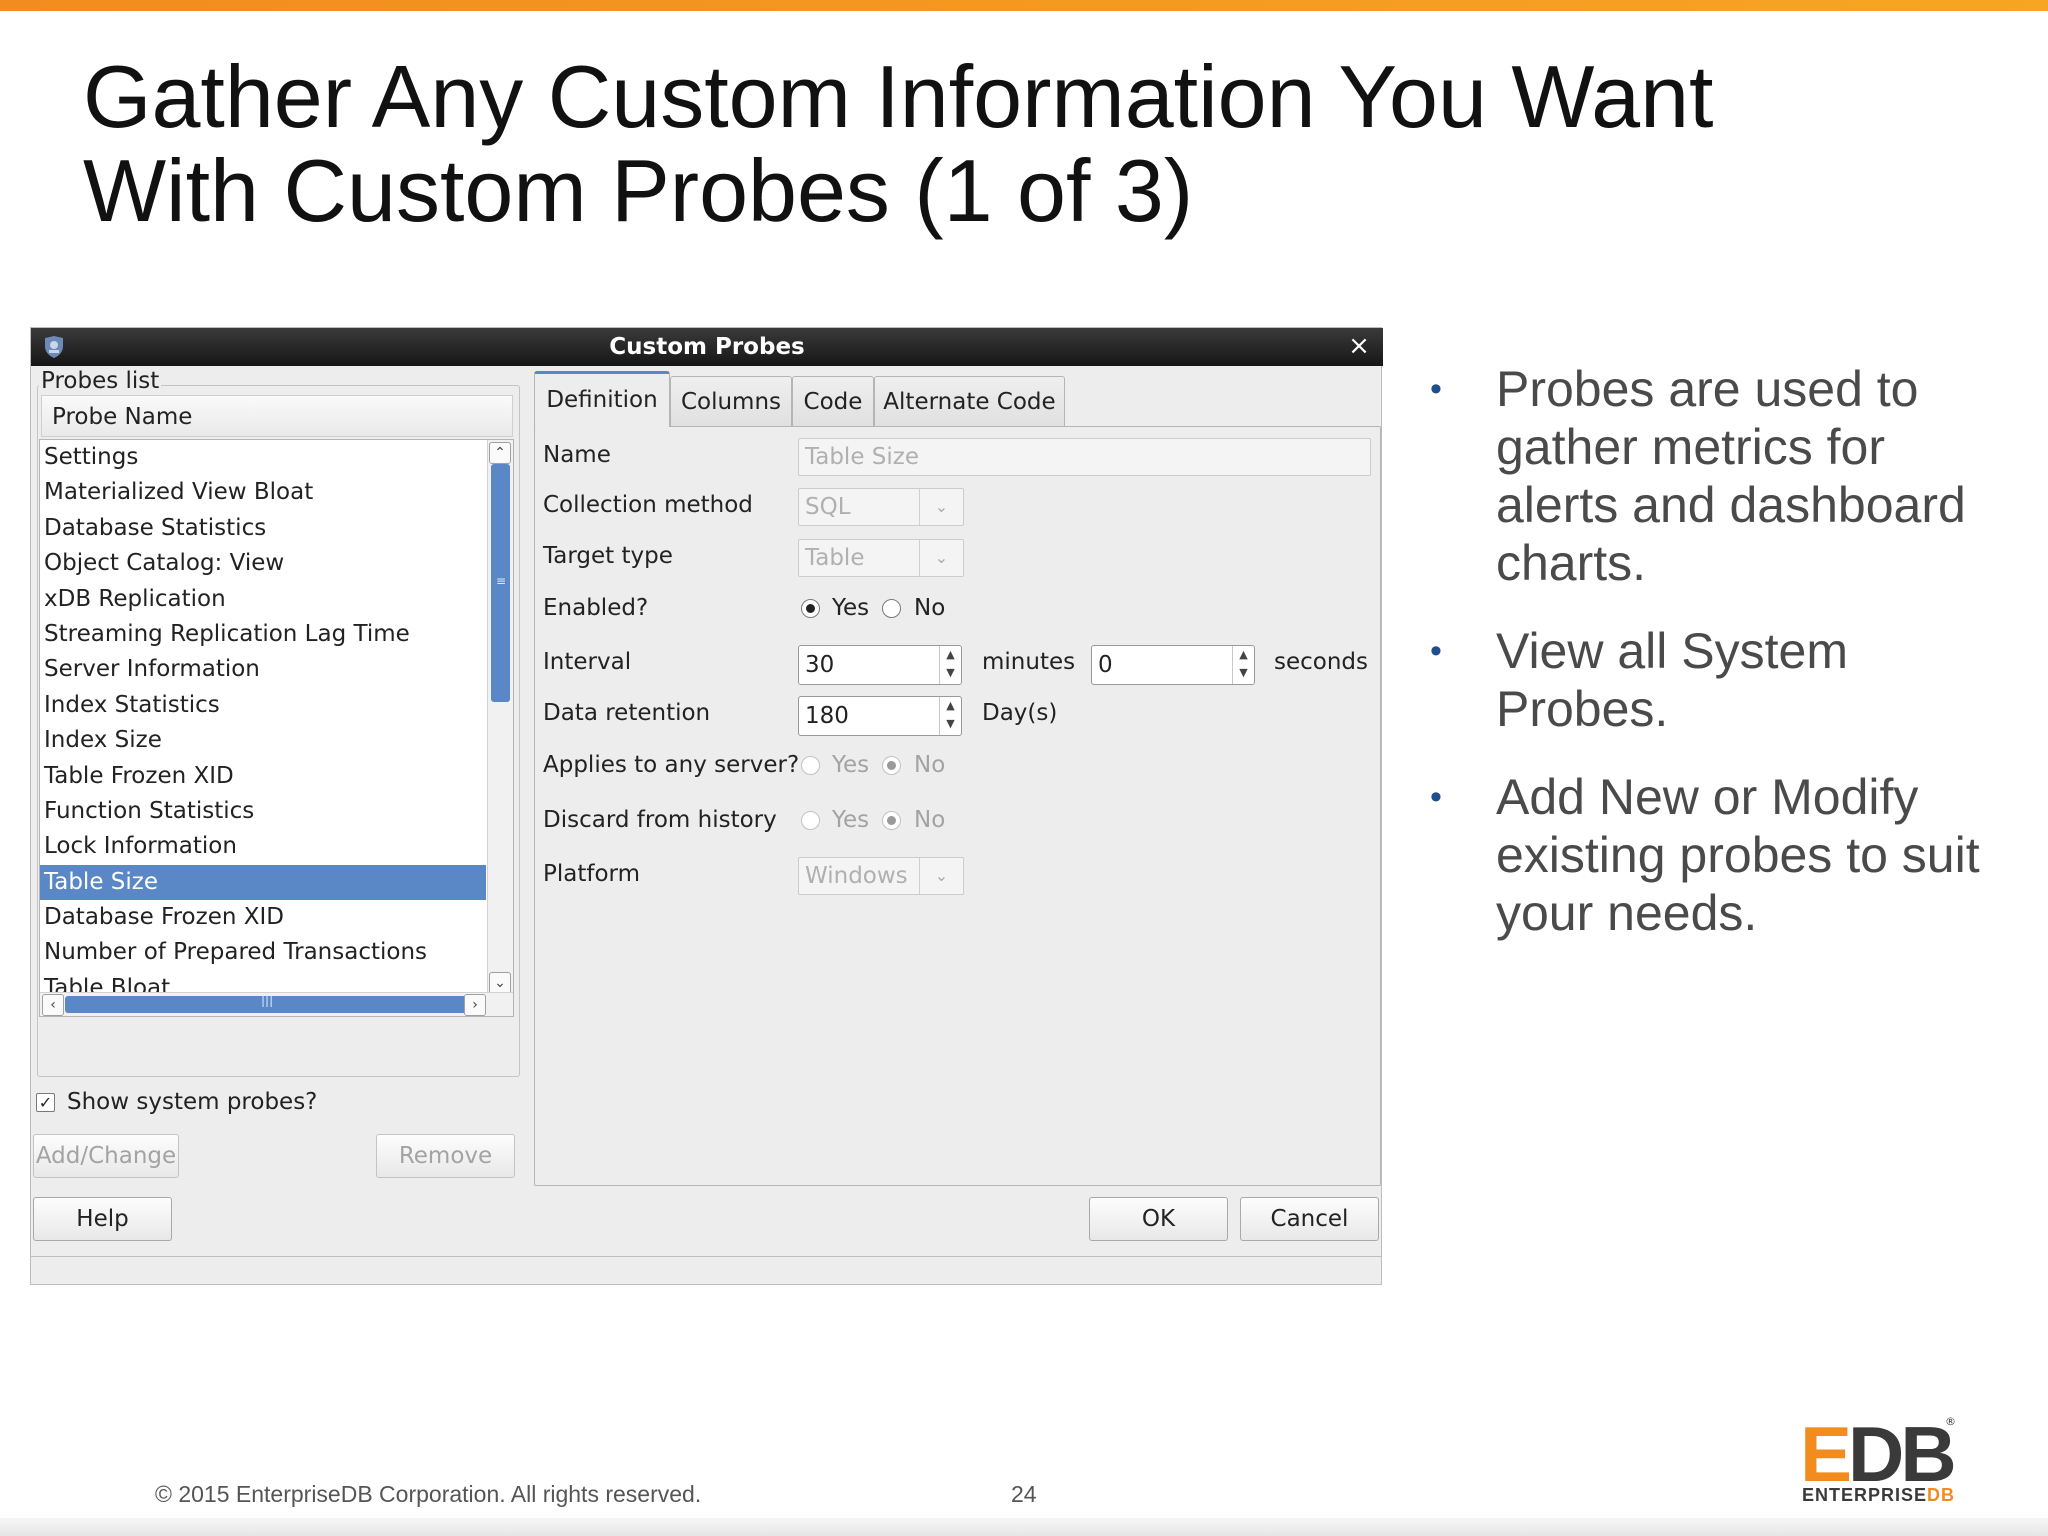 The height and width of the screenshot is (1536, 2048). Describe the element at coordinates (1158, 1219) in the screenshot. I see `ok-button: OK` at that location.